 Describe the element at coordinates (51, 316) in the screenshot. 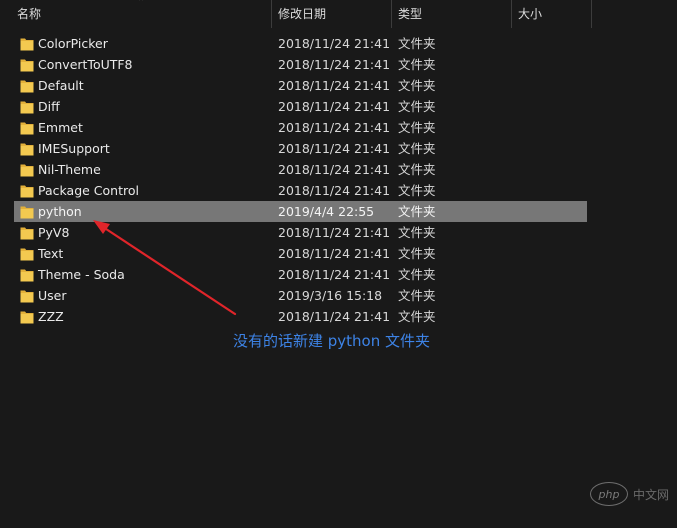

I see `file-name: ZZZ` at that location.